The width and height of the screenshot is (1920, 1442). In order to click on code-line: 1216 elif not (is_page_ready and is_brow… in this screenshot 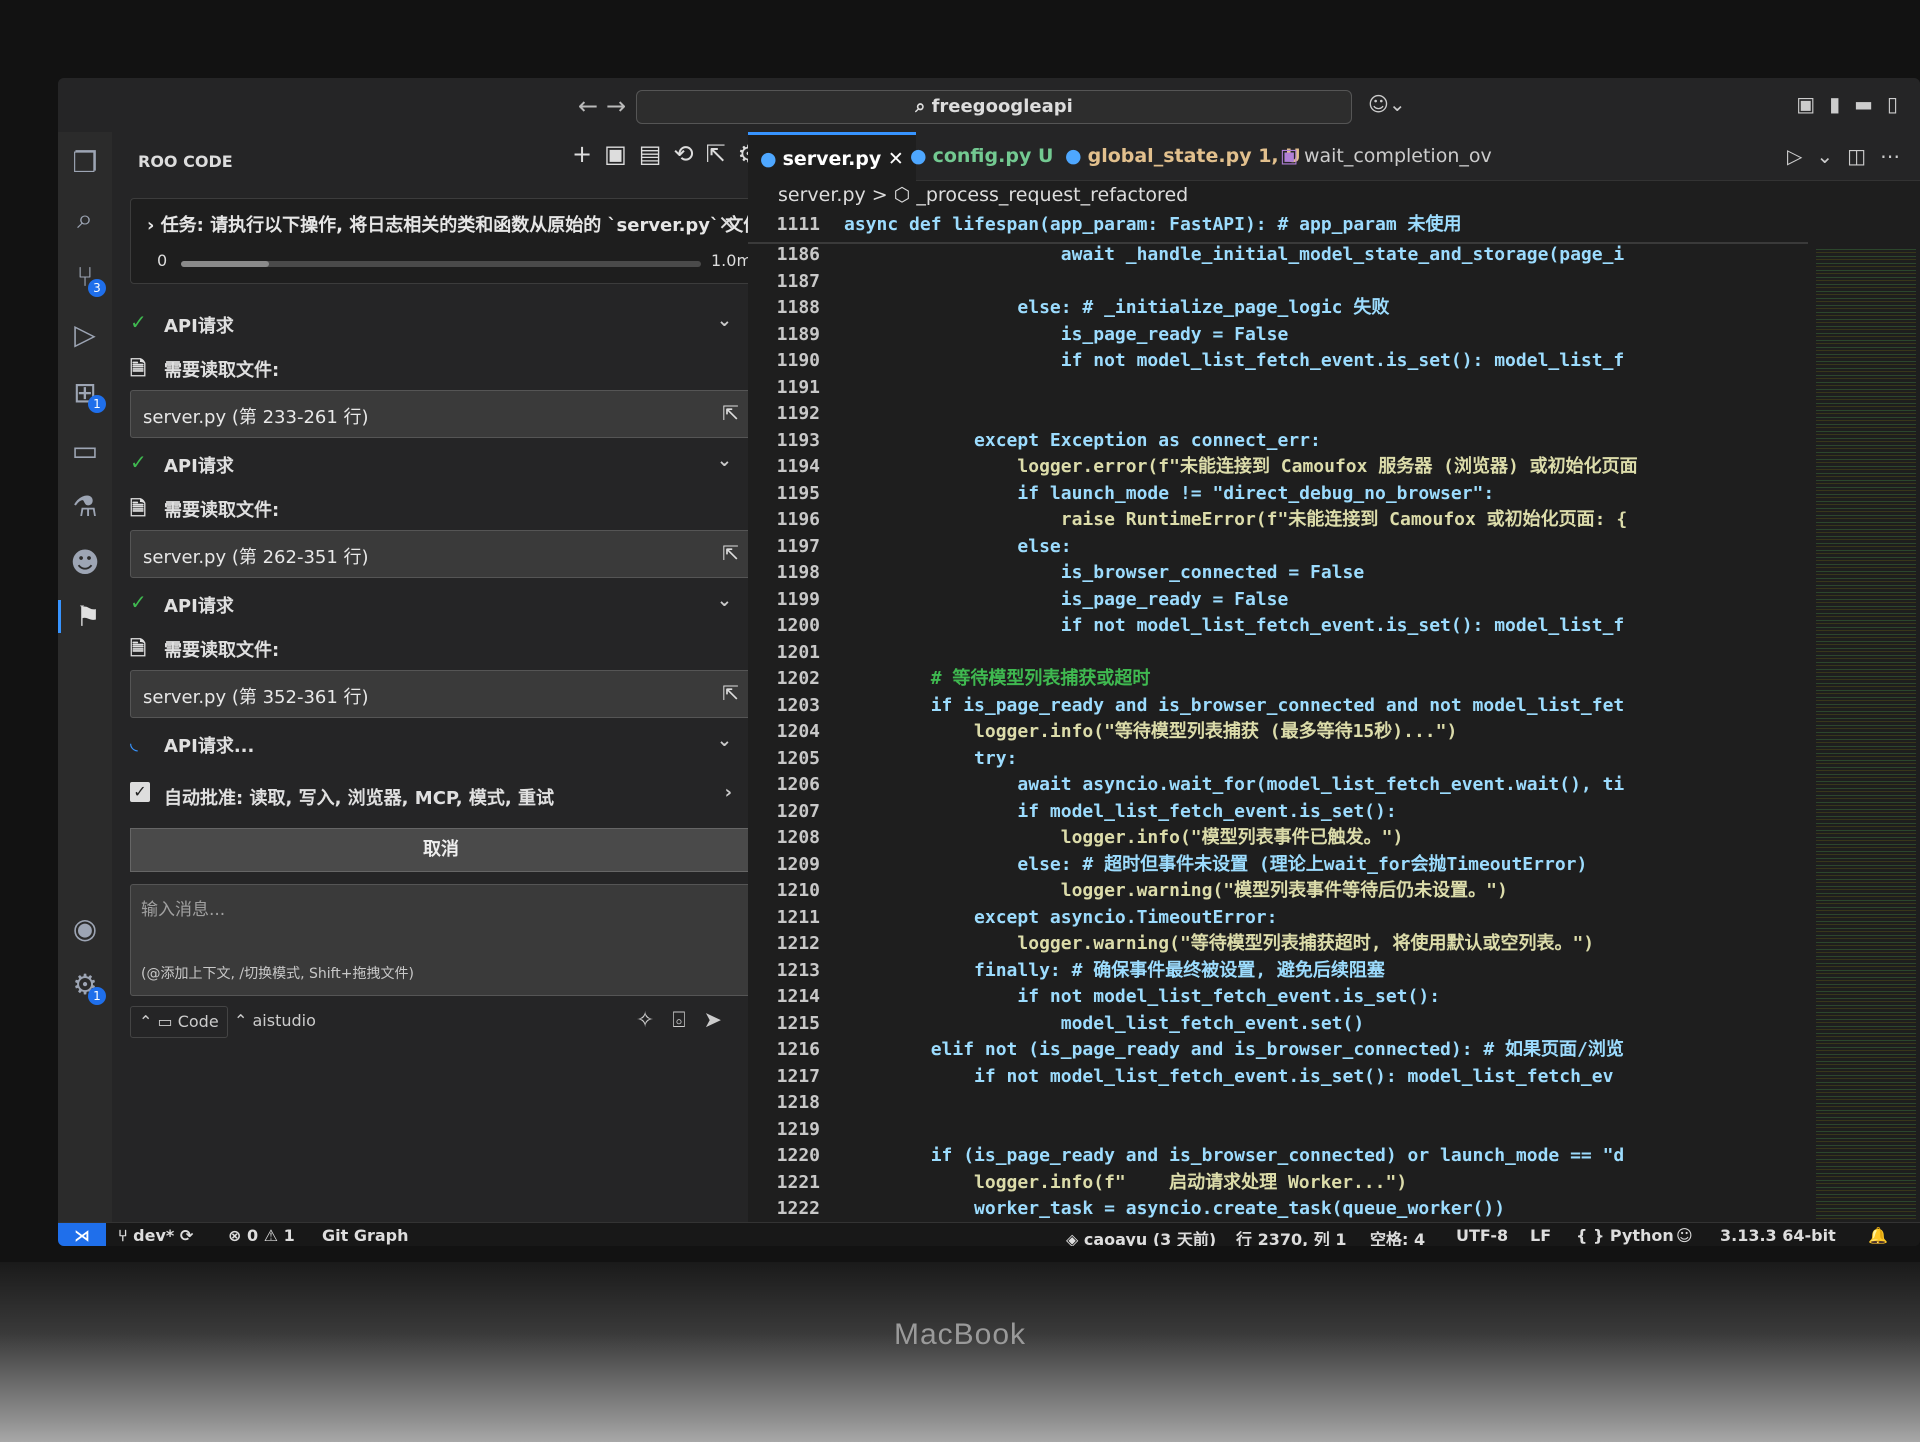, I will do `click(1278, 1050)`.